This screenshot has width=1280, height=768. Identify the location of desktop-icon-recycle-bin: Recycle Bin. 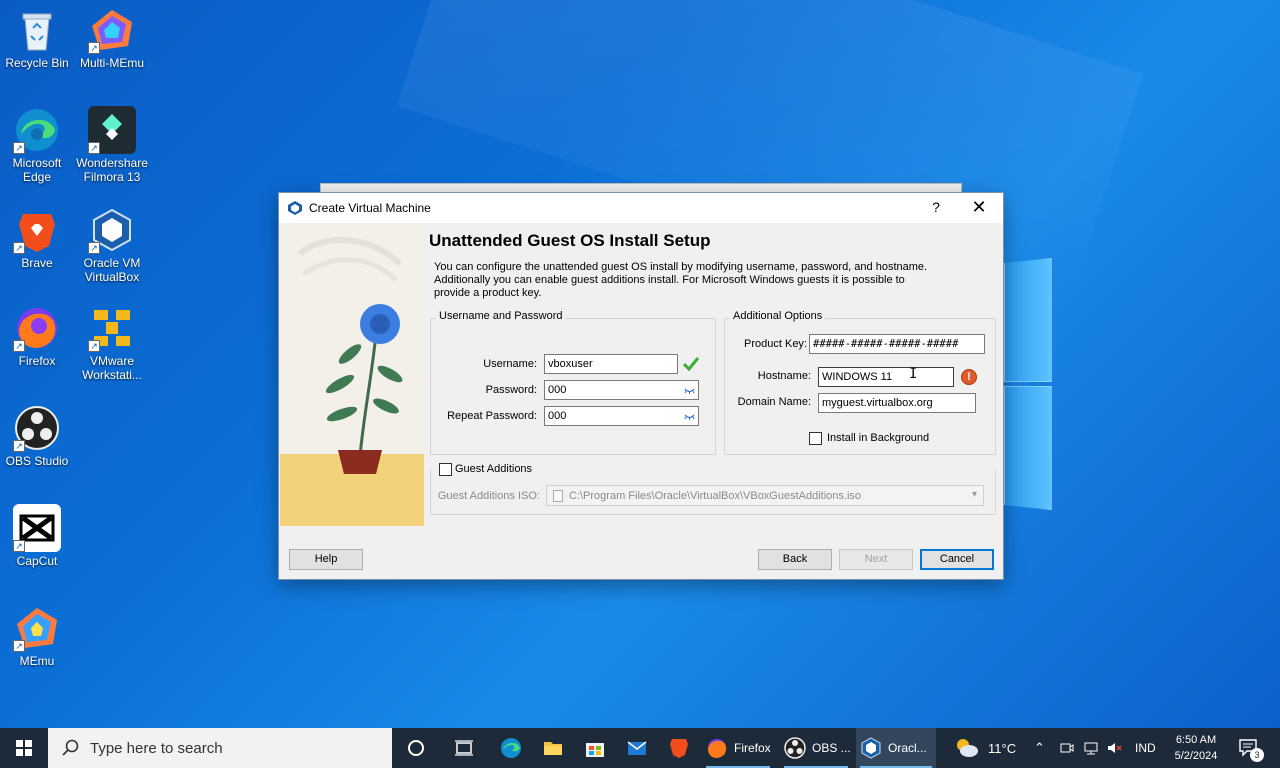
(37, 38).